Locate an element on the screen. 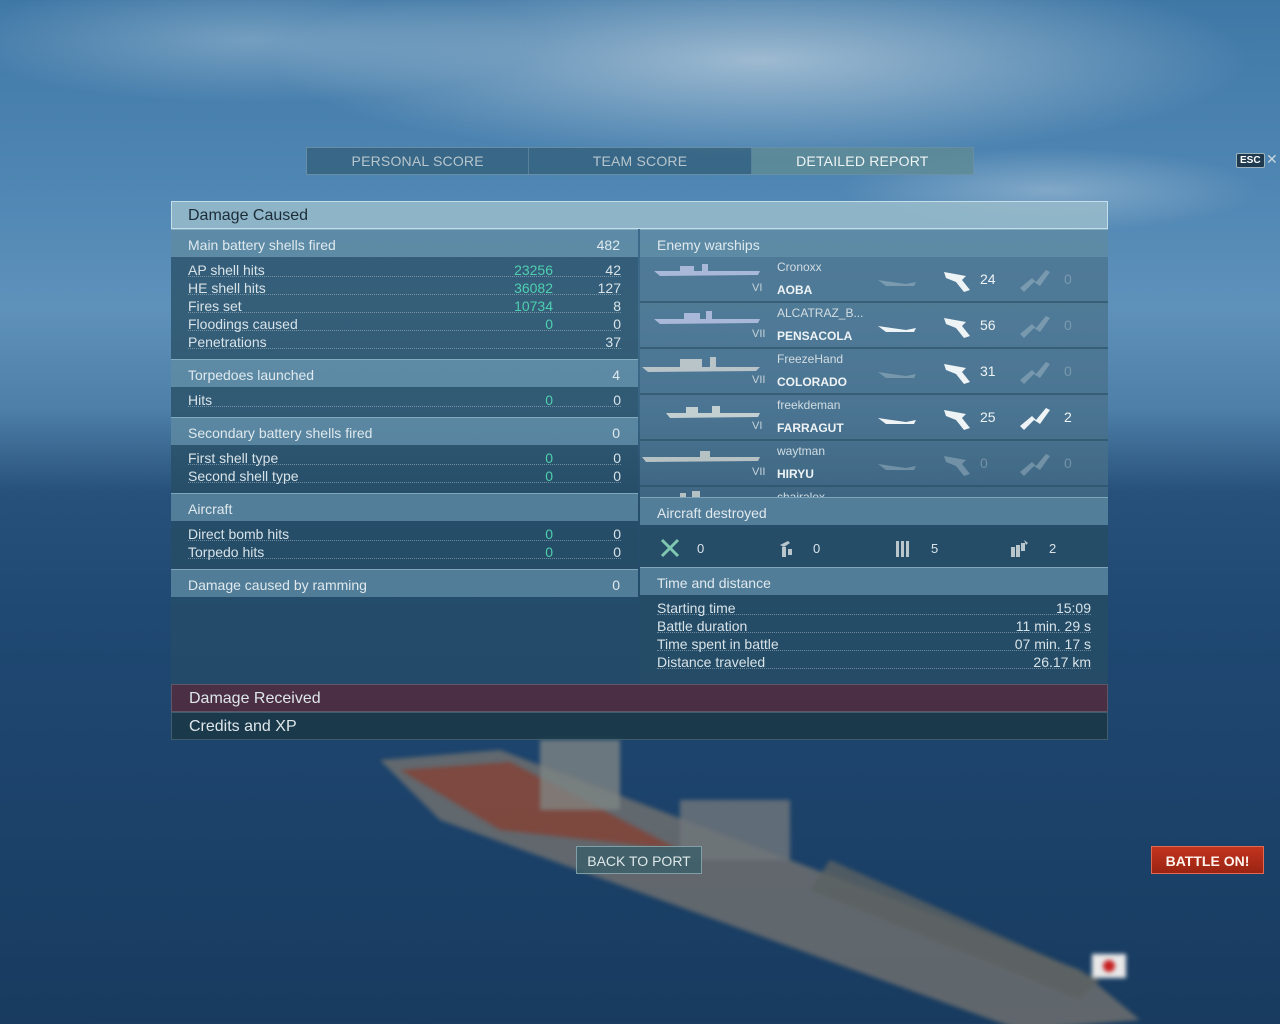 The image size is (1280, 1024). tab-team-score: TEAM SCORE is located at coordinates (640, 161).